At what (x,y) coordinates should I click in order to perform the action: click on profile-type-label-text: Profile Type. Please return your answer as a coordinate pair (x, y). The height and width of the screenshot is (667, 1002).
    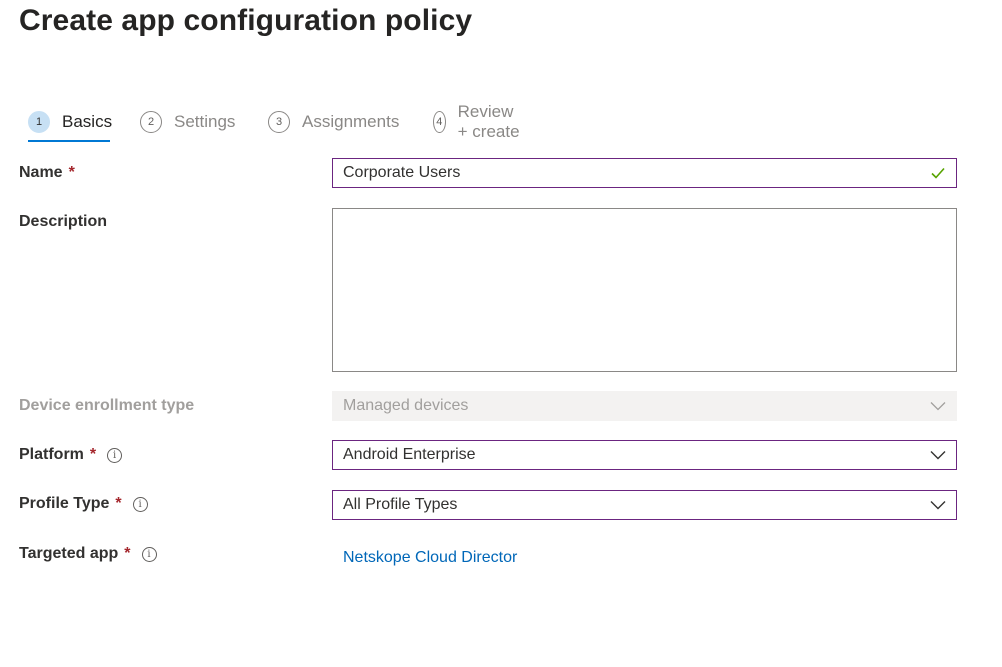
    Looking at the image, I should click on (64, 503).